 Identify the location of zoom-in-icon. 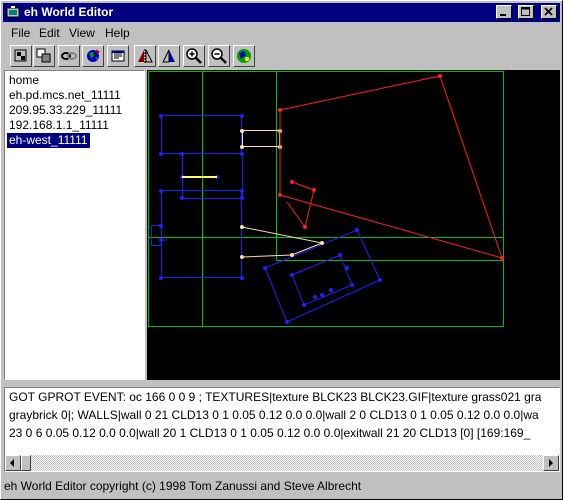
(194, 56).